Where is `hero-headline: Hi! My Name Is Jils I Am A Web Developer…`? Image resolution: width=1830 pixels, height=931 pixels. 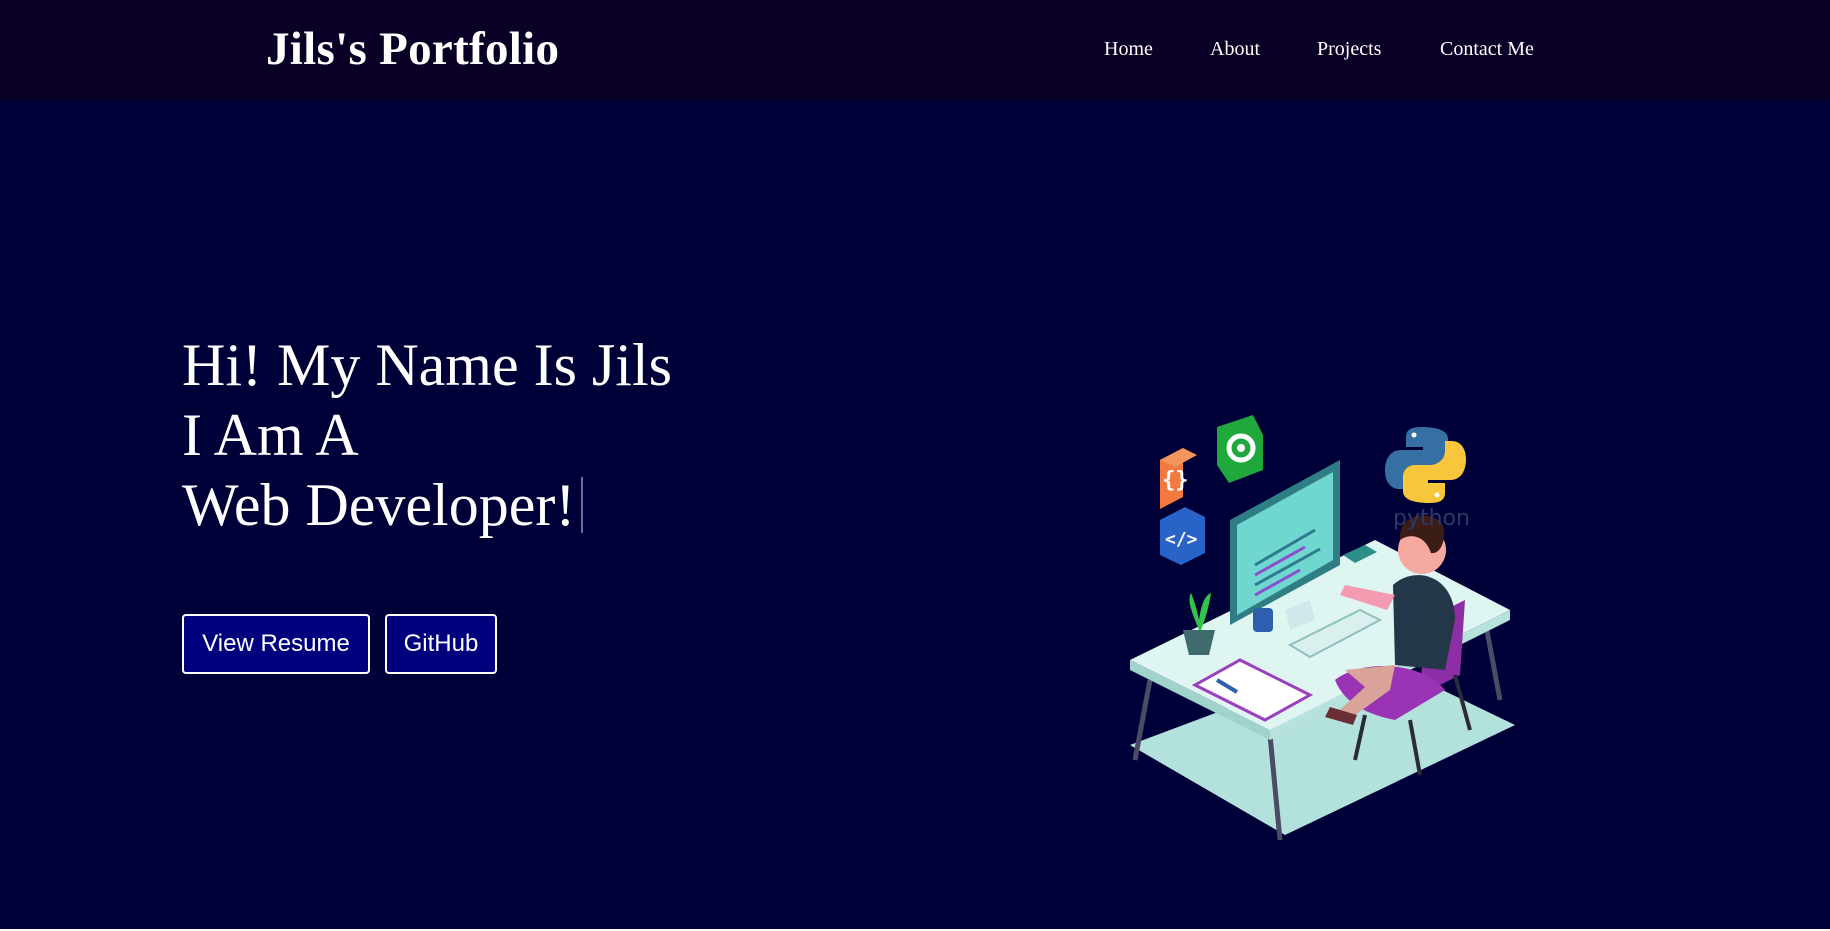
hero-headline: Hi! My Name Is Jils I Am A Web Developer… is located at coordinates (427, 435).